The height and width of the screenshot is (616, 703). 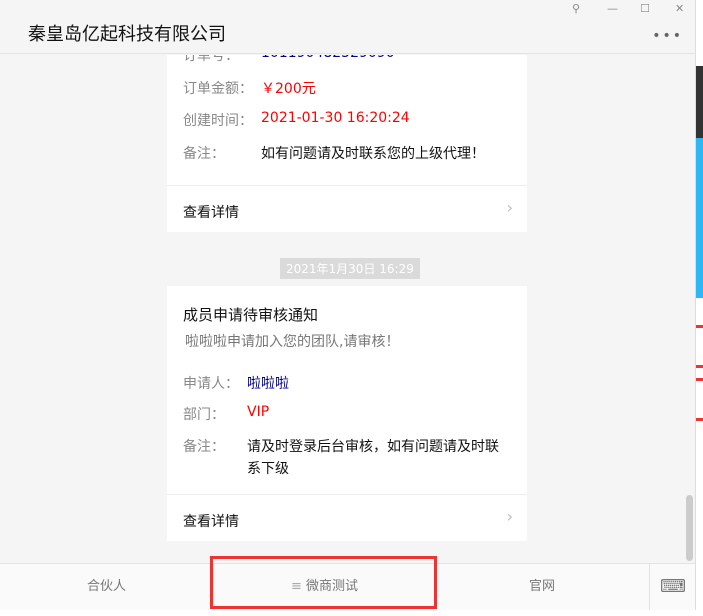 I want to click on dept-label: 部门：, so click(x=204, y=415).